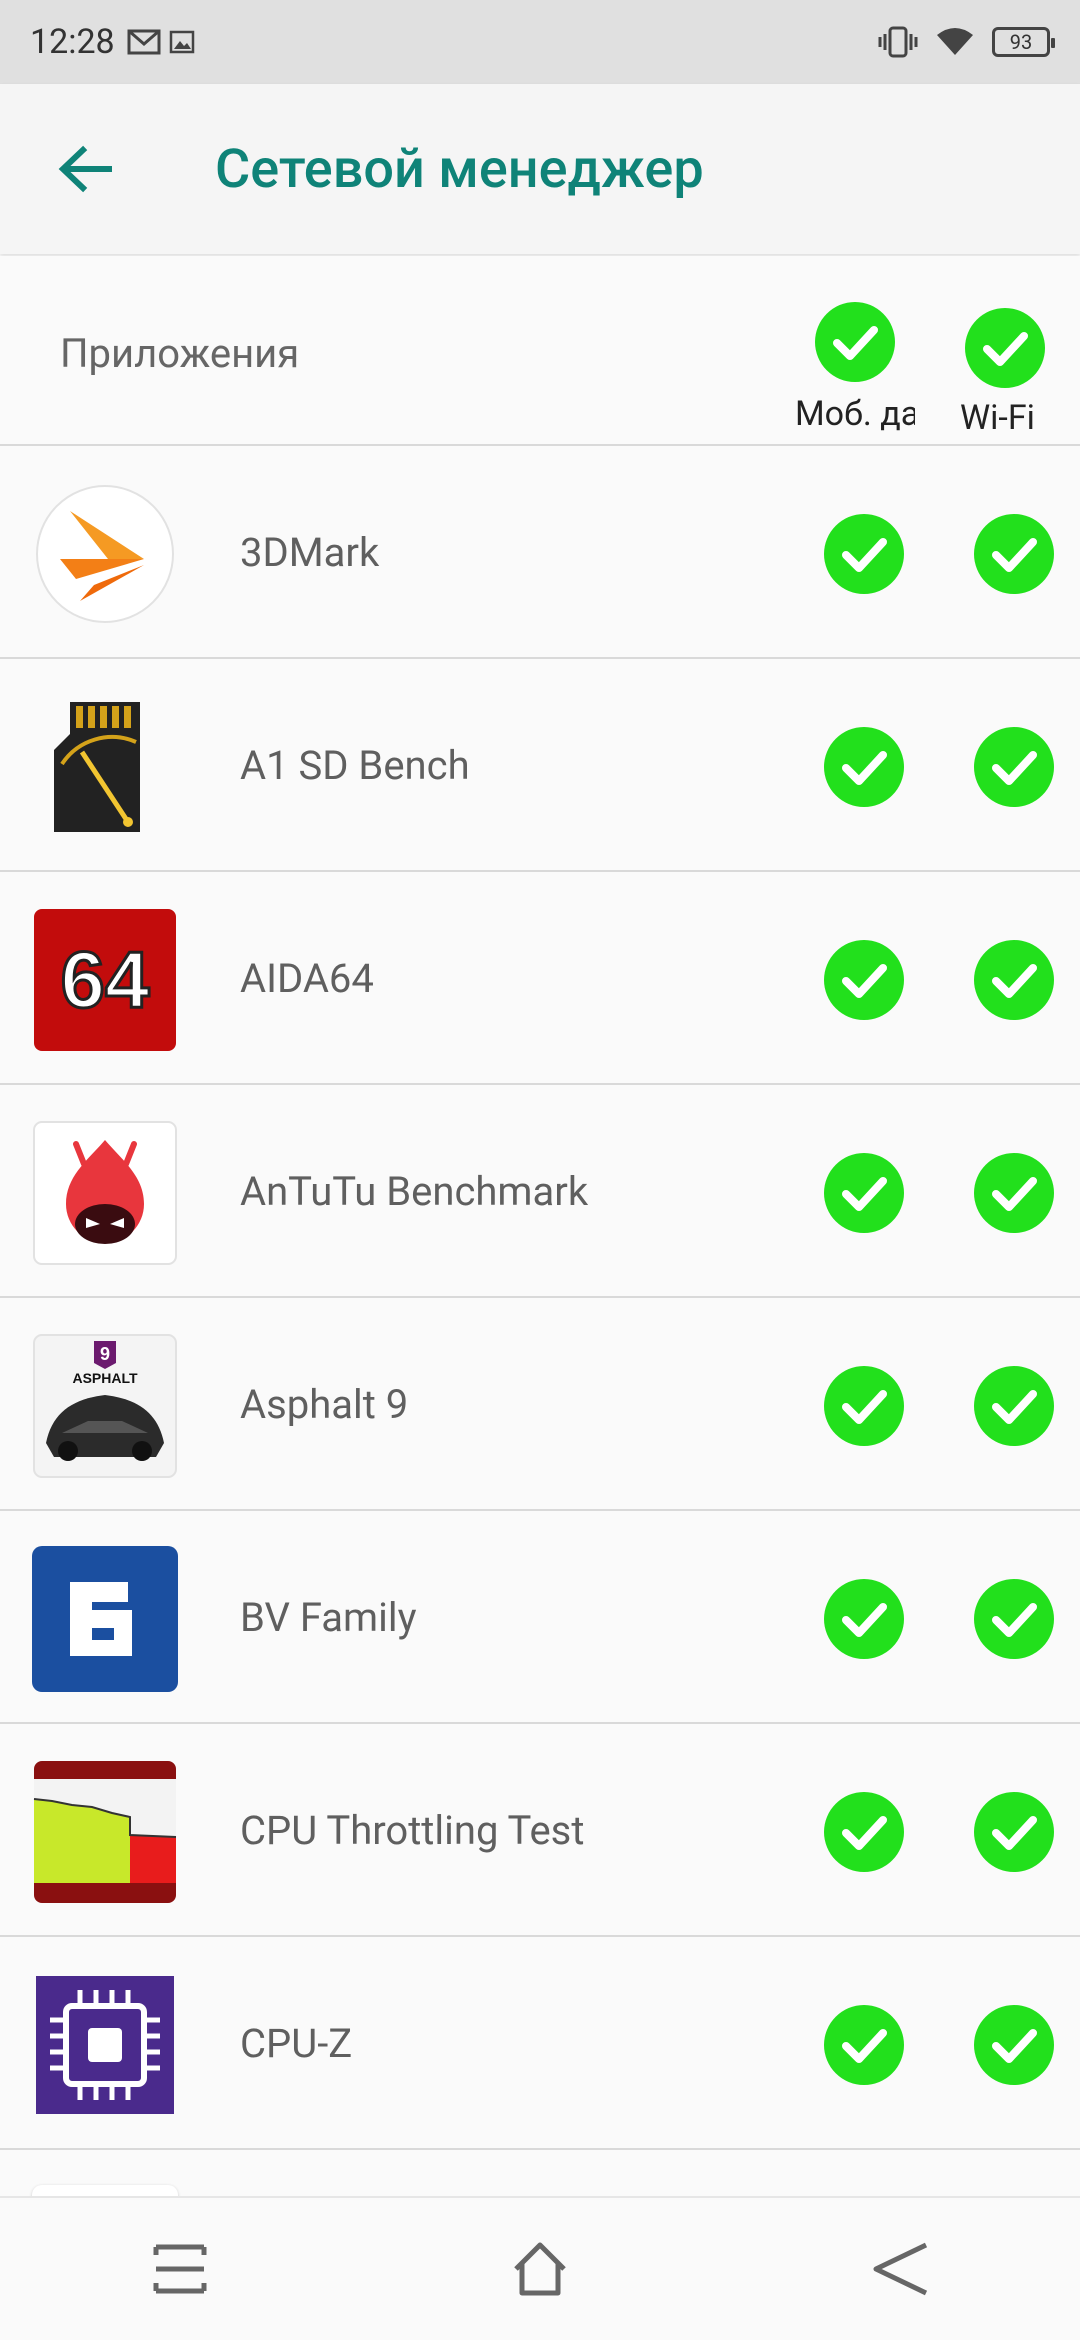 The height and width of the screenshot is (2340, 1080). I want to click on status-time: 12:28, so click(72, 42).